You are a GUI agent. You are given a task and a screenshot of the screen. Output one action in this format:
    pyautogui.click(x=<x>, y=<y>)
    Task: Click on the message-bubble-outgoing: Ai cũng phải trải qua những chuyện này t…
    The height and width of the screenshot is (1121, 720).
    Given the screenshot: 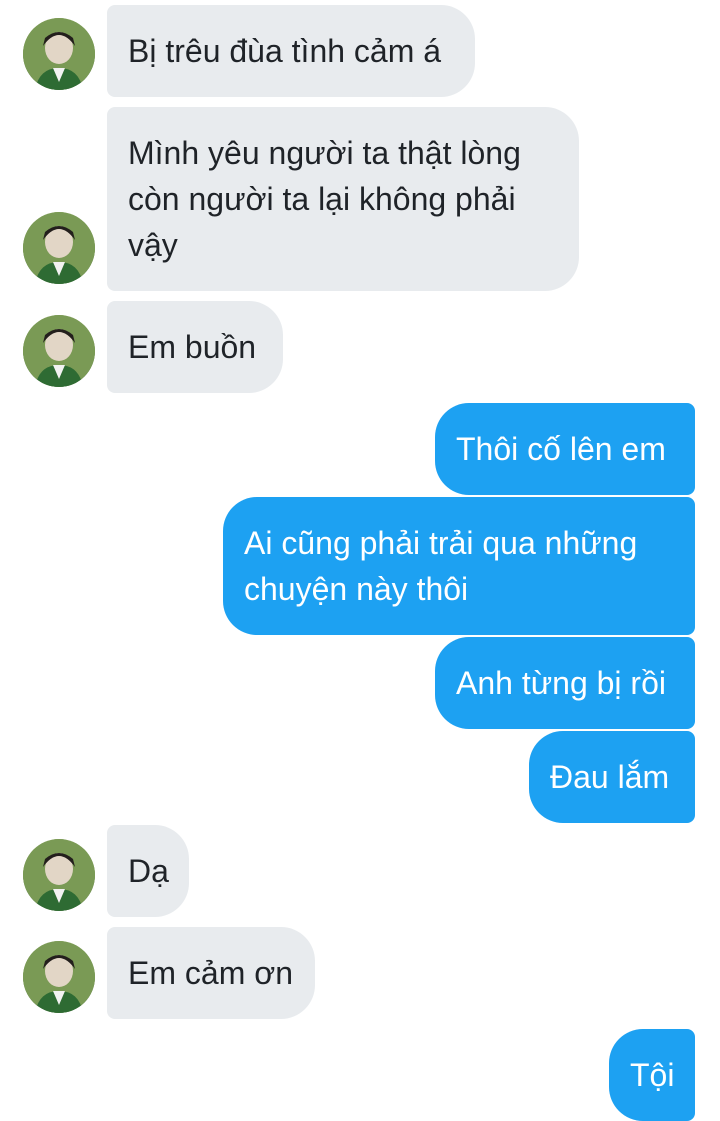 What is the action you would take?
    pyautogui.click(x=459, y=566)
    